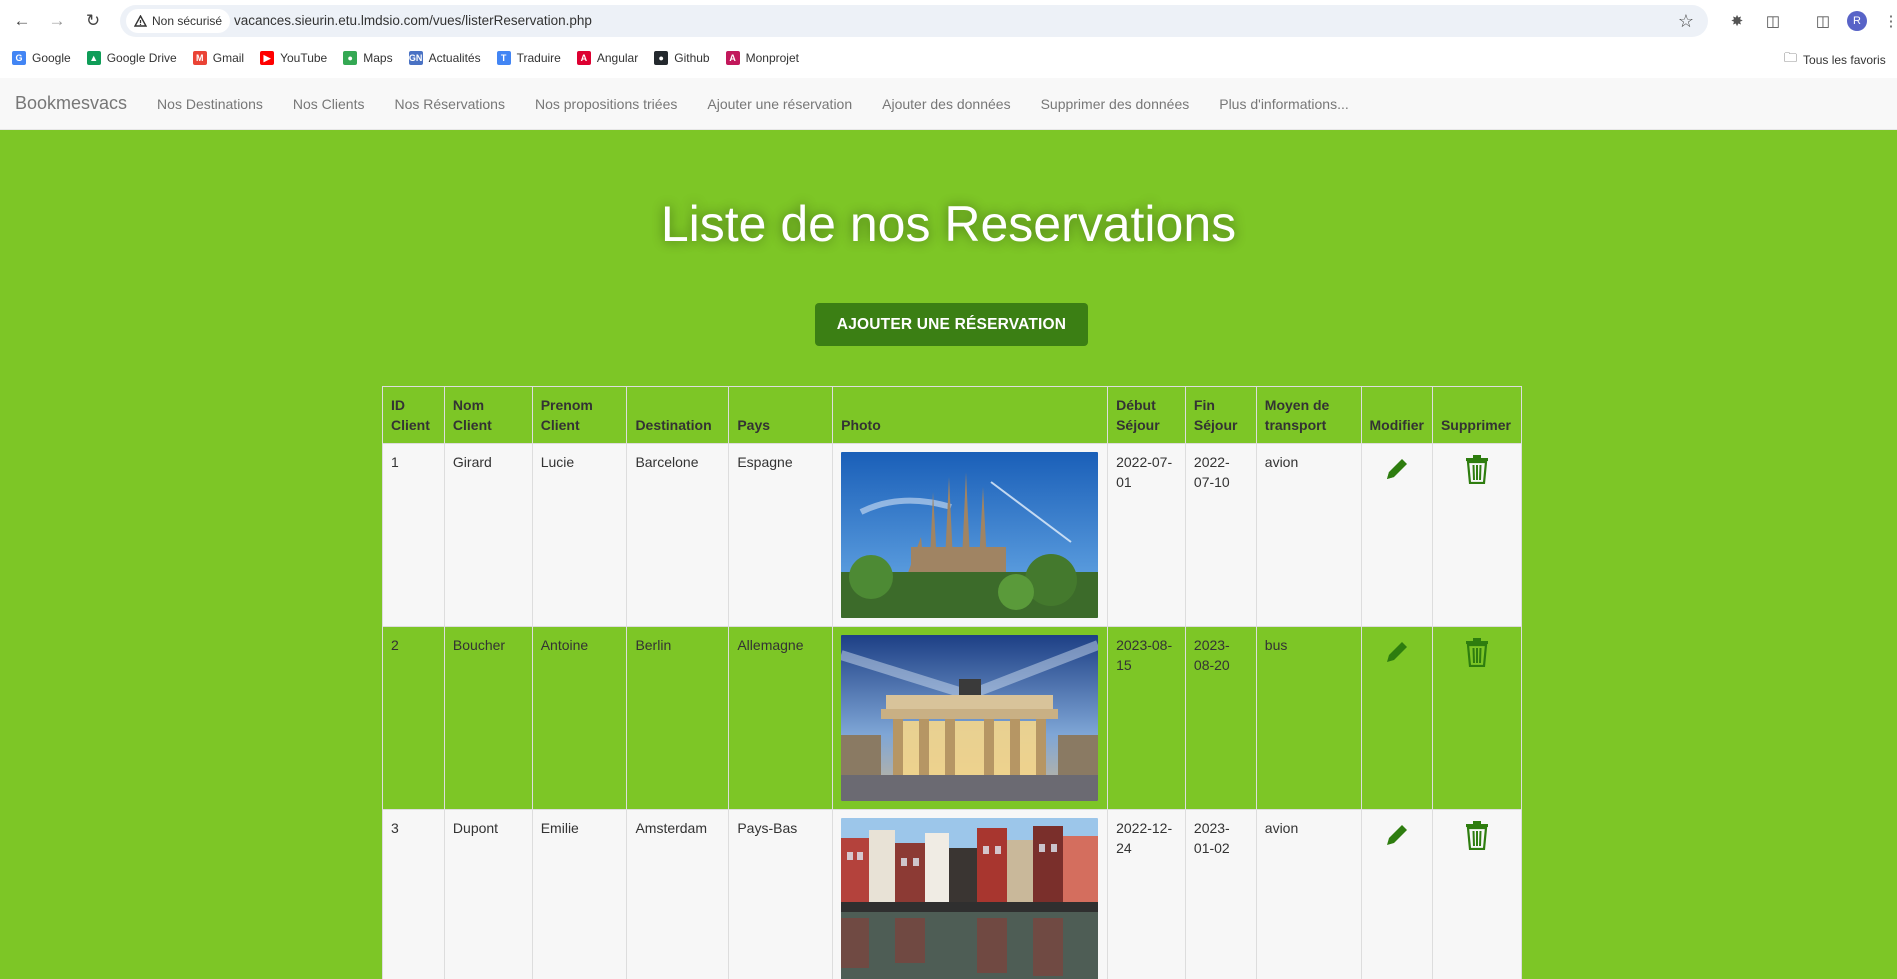 The height and width of the screenshot is (979, 1897). I want to click on bookmark-label: Actualités, so click(454, 58).